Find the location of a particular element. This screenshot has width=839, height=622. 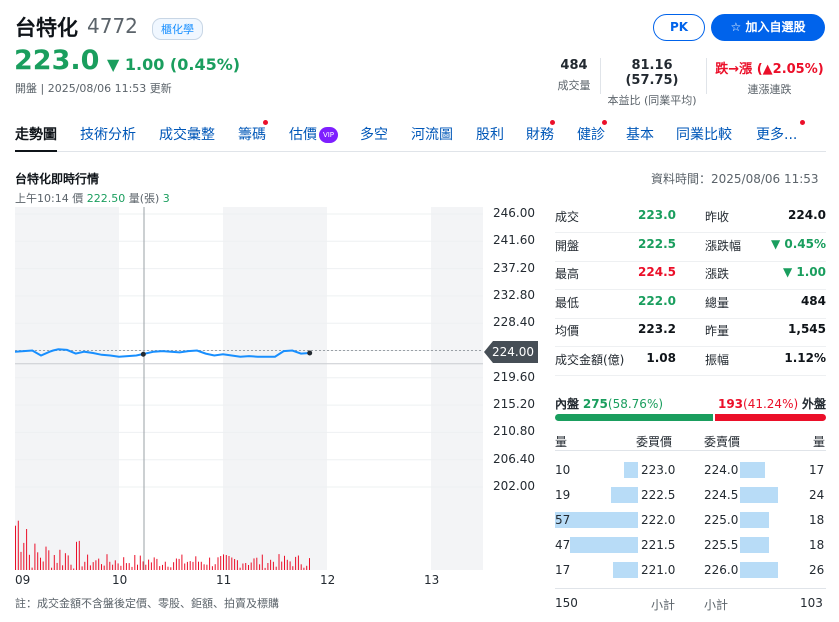

divider is located at coordinates (690, 450).